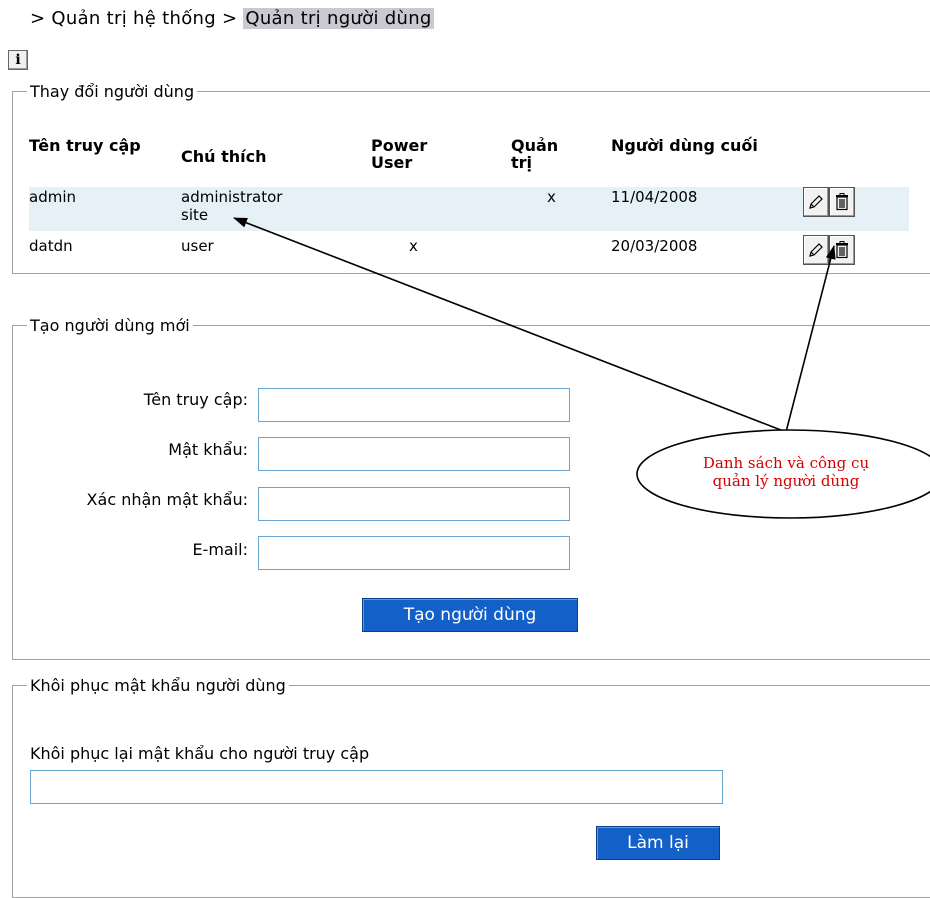 This screenshot has width=930, height=898. Describe the element at coordinates (469, 209) in the screenshot. I see `table-row: admin administrator site x 11/04/2008` at that location.